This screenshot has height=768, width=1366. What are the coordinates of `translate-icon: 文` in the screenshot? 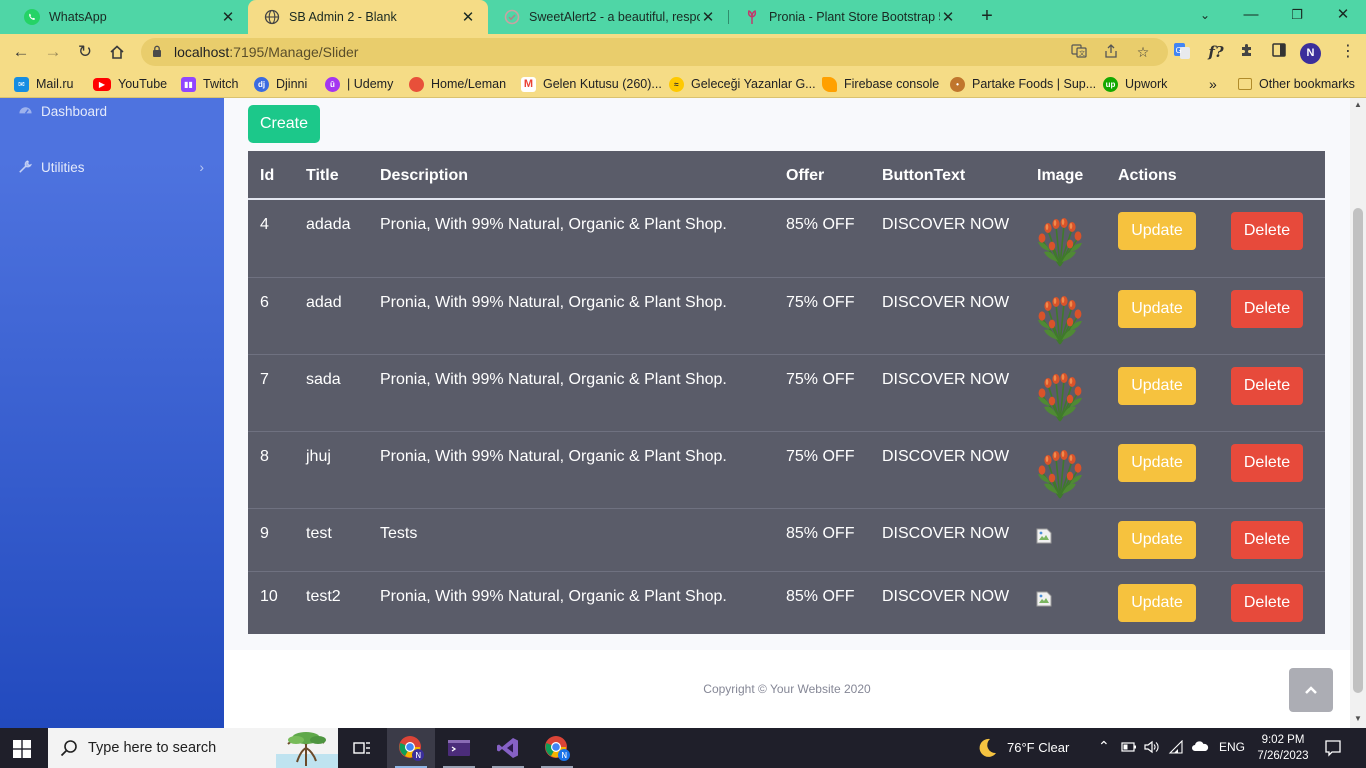 It's located at (1079, 52).